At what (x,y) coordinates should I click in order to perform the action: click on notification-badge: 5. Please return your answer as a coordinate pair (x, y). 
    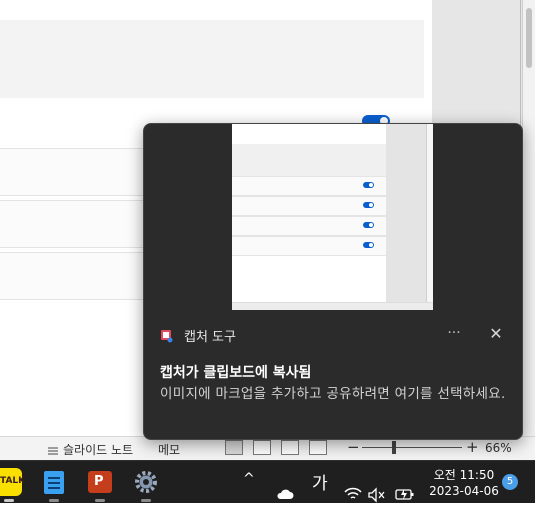
    Looking at the image, I should click on (510, 482).